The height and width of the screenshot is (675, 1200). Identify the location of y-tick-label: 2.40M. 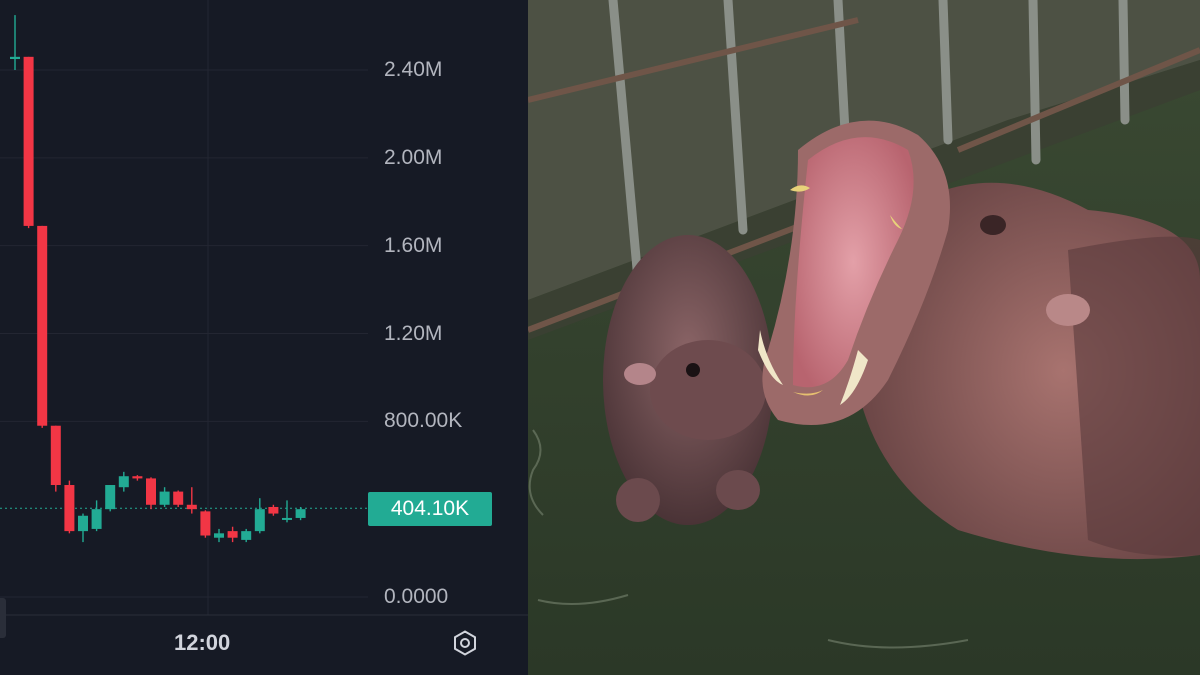
(413, 69).